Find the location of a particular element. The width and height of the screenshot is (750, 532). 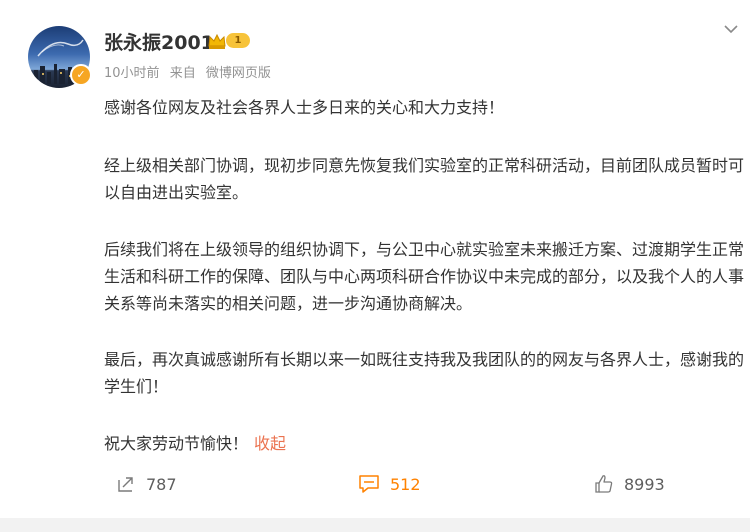

thumbs-up-icon is located at coordinates (604, 484).